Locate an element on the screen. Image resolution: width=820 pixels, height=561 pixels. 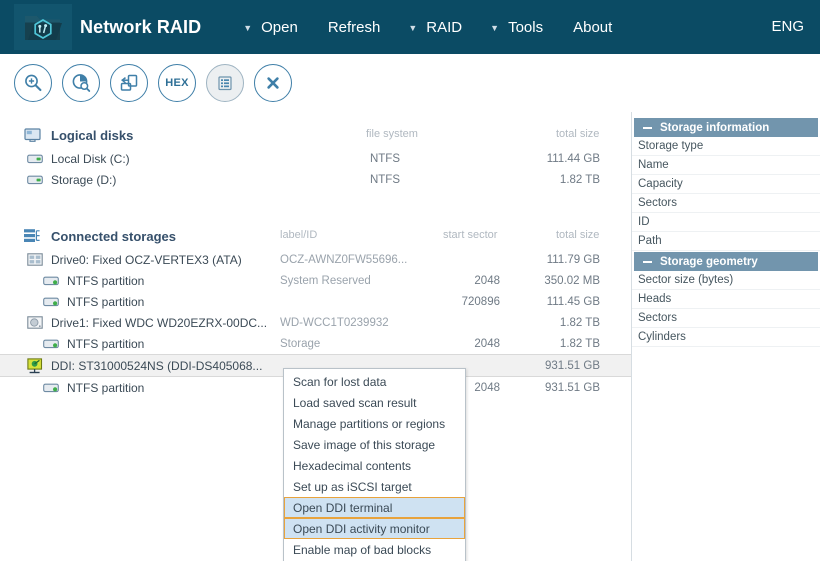
platter-icon is located at coordinates (35, 322).